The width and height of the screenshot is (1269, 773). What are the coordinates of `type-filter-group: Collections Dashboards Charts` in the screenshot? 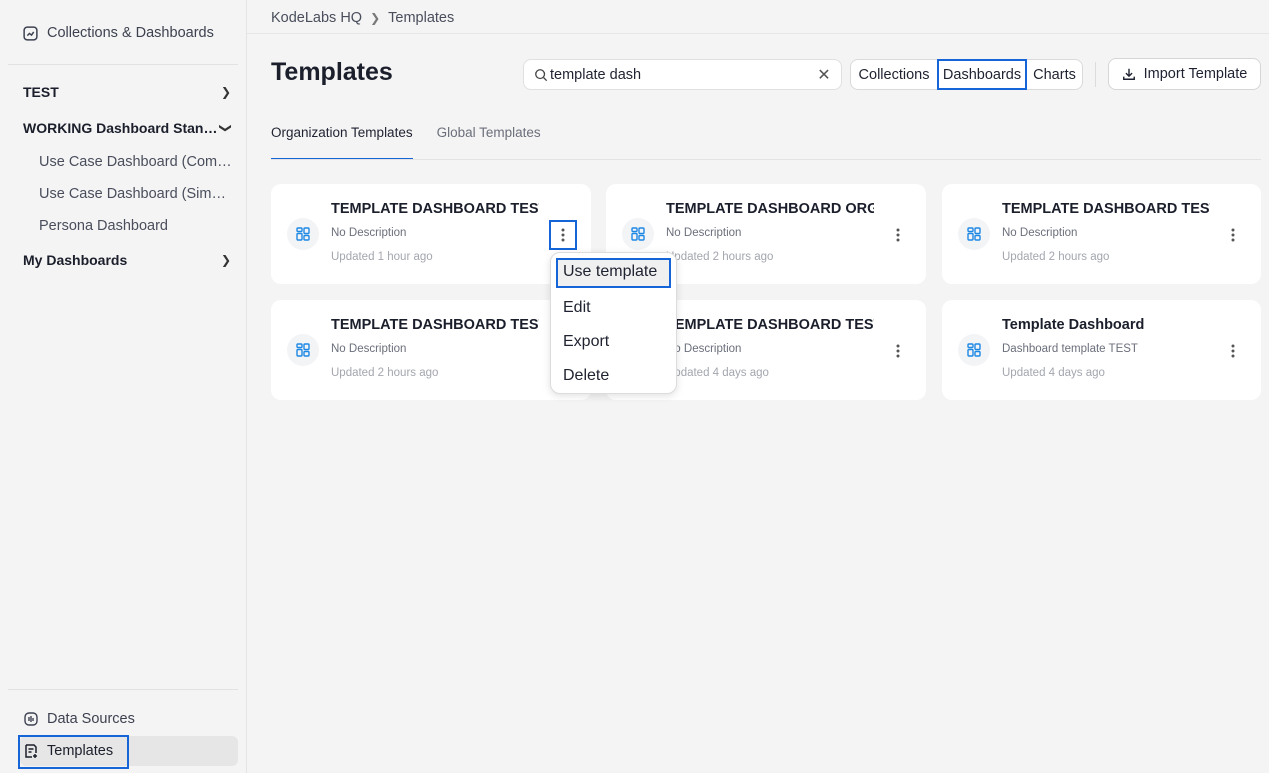 It's located at (966, 74).